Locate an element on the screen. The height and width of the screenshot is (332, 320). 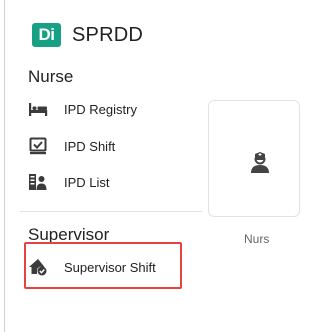
window-left-border is located at coordinates (4, 166).